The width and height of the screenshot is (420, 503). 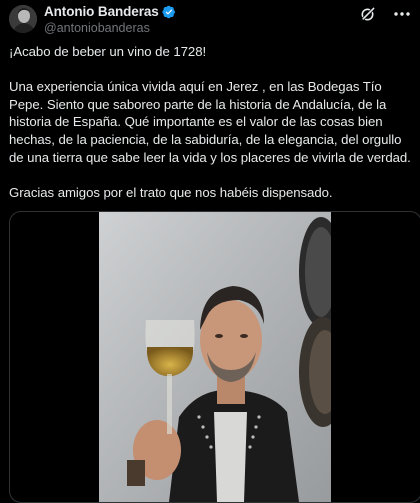 I want to click on verified-badge-icon, so click(x=169, y=12).